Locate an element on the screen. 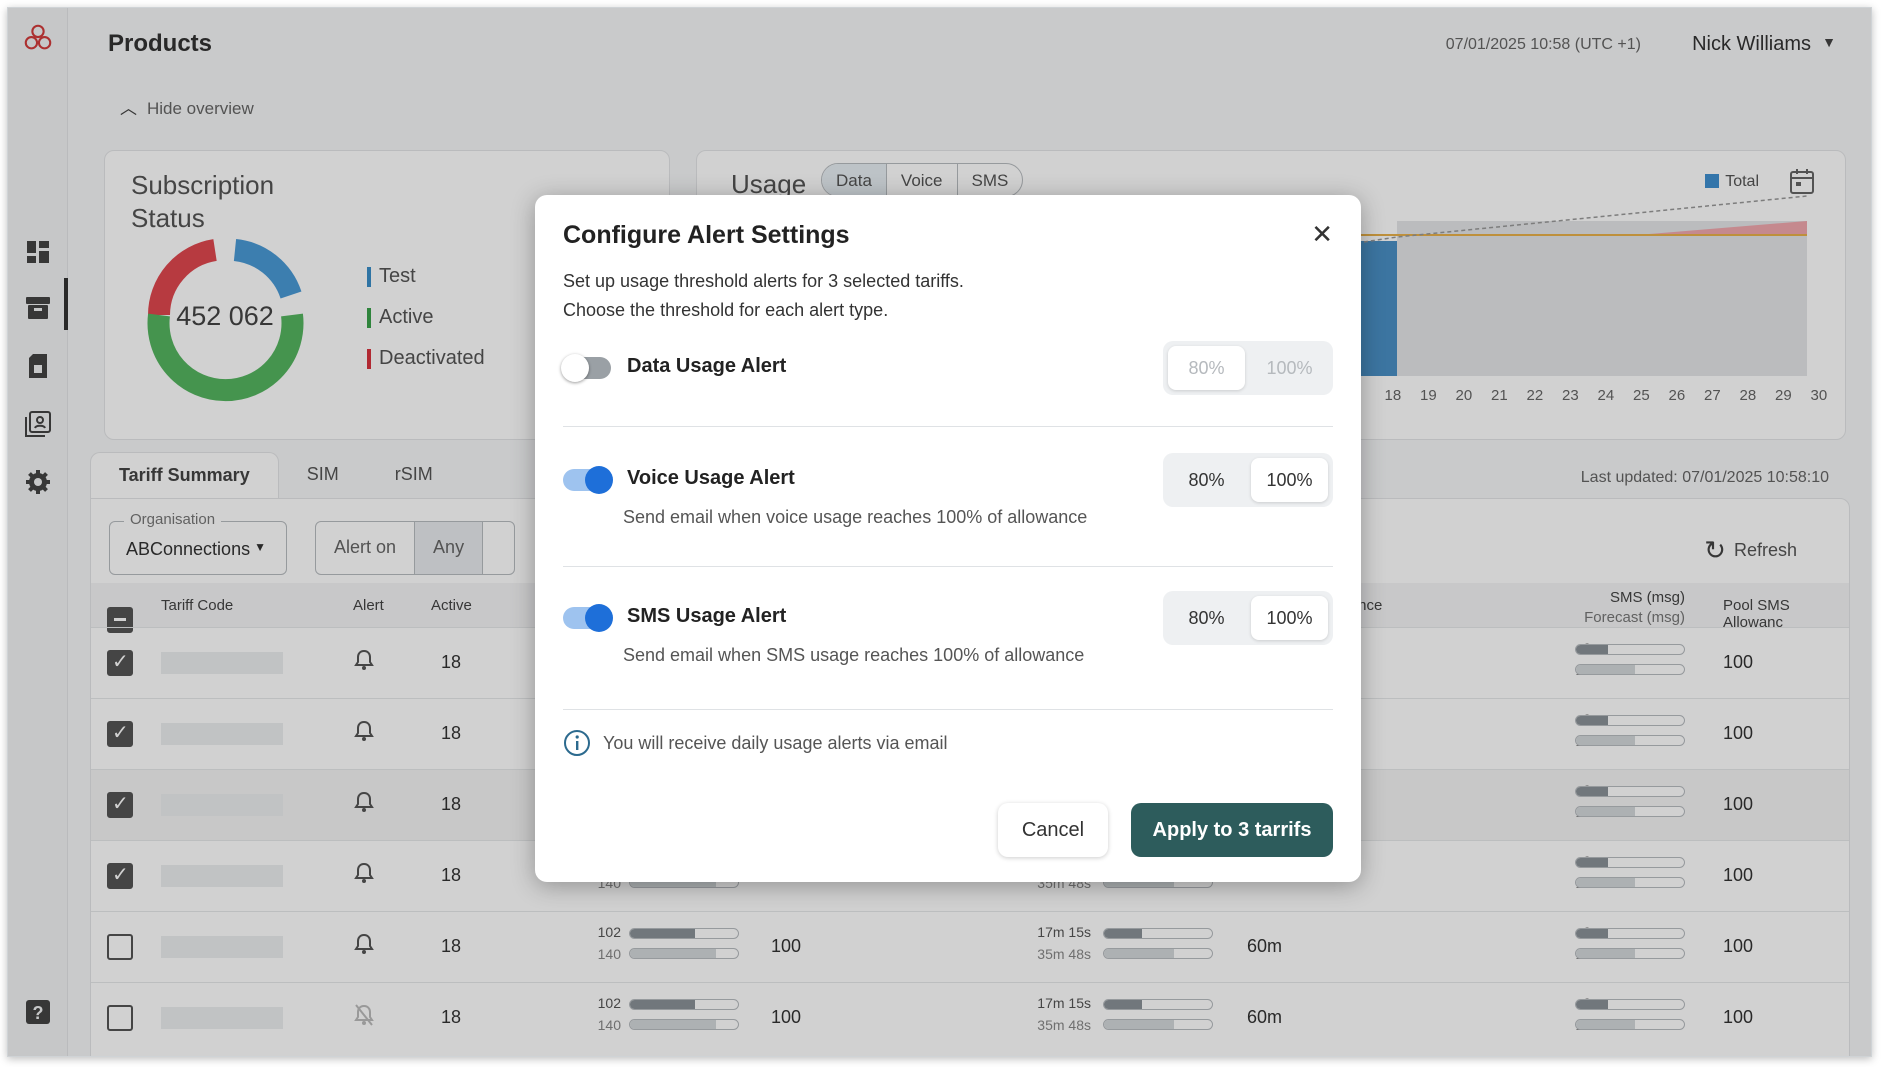 The height and width of the screenshot is (1067, 1885). cancel-button: Cancel is located at coordinates (1053, 830).